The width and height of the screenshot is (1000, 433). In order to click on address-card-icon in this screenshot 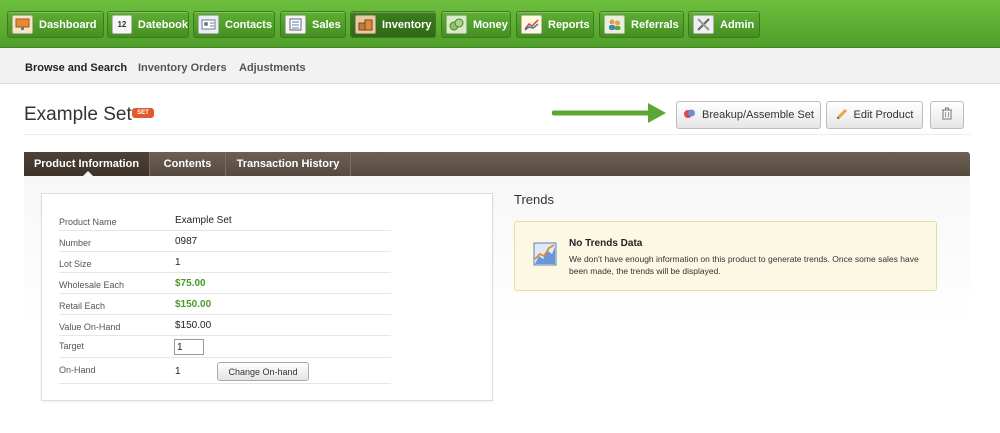, I will do `click(208, 24)`.